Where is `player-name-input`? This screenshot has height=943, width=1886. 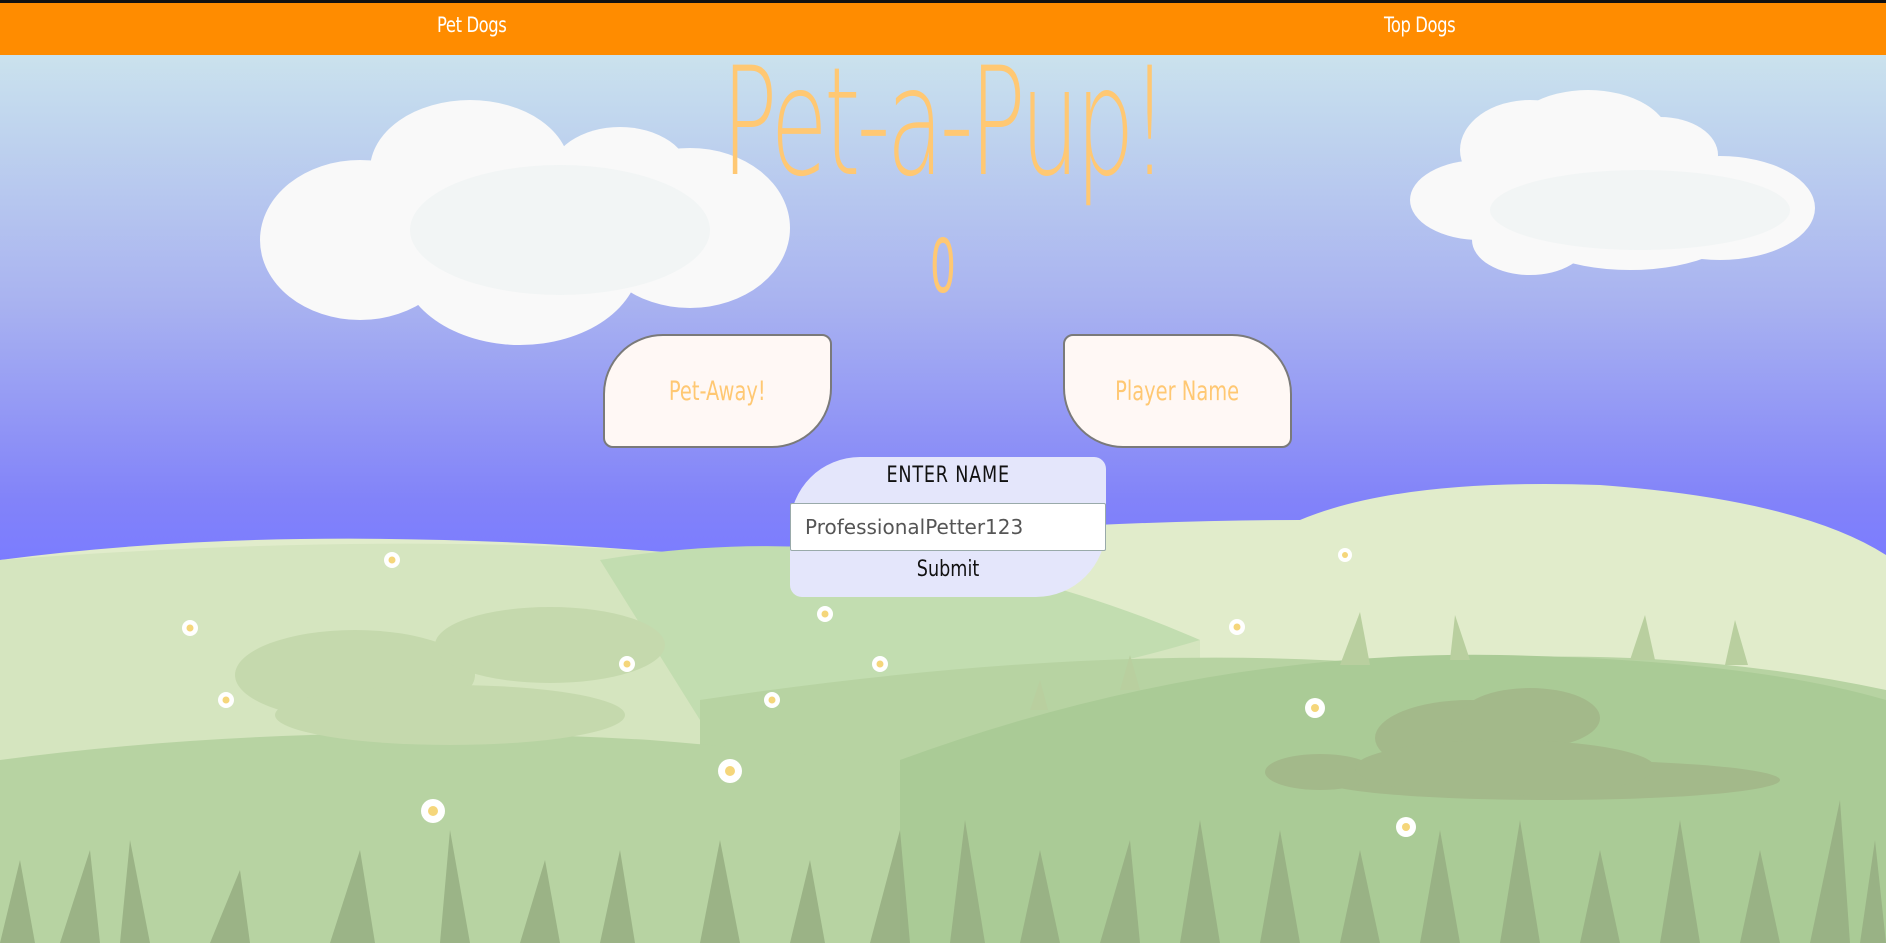
player-name-input is located at coordinates (948, 527).